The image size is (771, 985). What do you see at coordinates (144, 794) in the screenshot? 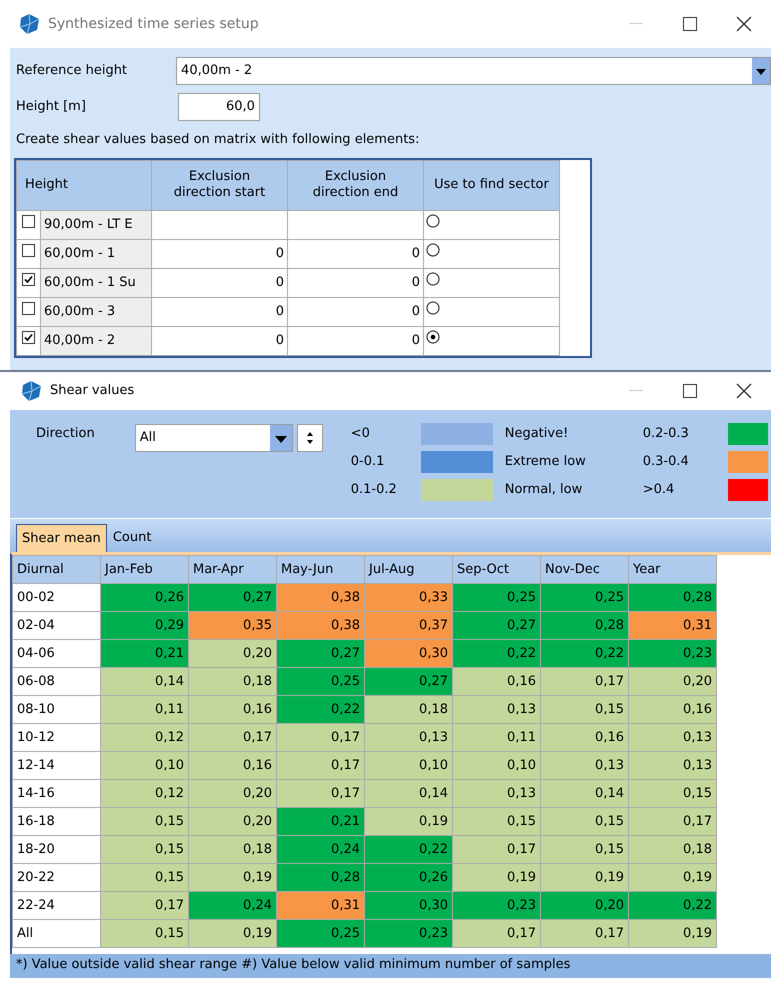
I see `table-cell: 0,12` at bounding box center [144, 794].